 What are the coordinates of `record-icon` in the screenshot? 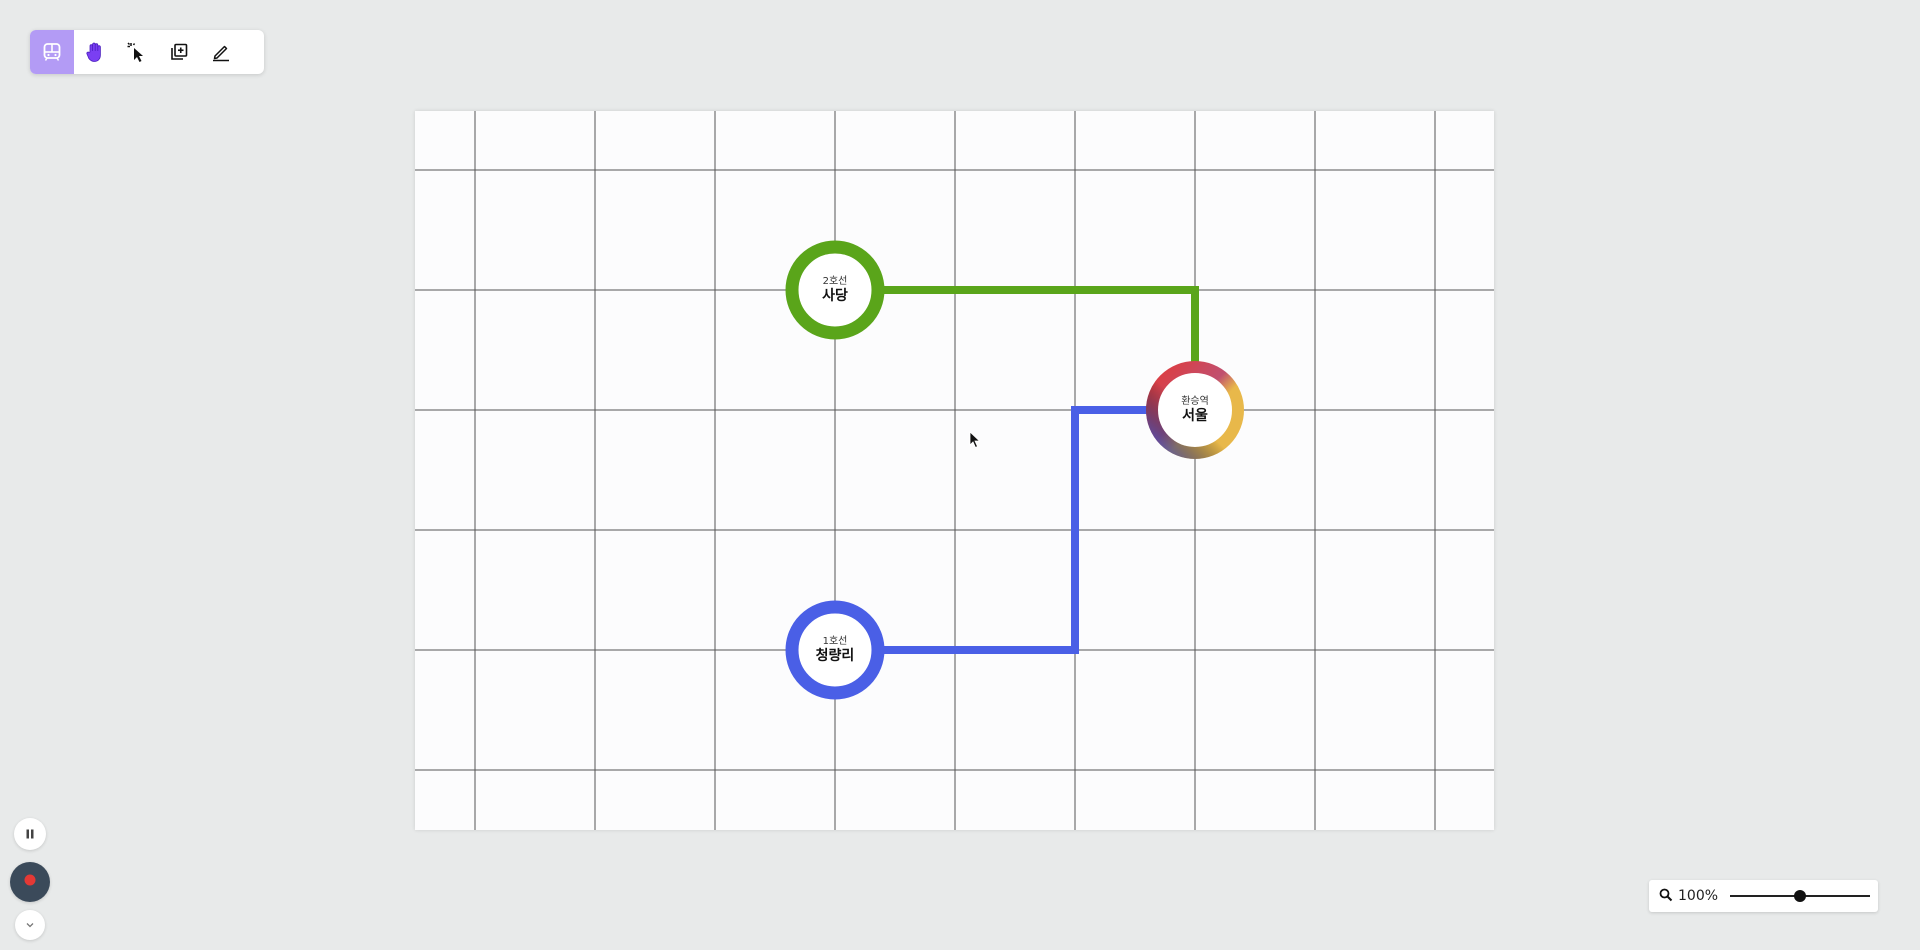 It's located at (30, 882).